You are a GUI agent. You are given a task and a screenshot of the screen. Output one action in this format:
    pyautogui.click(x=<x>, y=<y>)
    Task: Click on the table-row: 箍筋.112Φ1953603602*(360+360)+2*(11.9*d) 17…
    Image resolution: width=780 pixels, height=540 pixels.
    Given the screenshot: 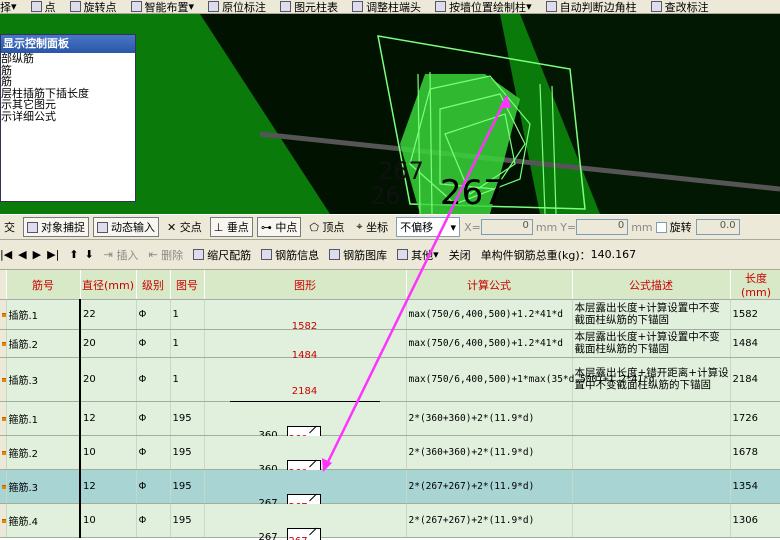 What is the action you would take?
    pyautogui.click(x=390, y=423)
    